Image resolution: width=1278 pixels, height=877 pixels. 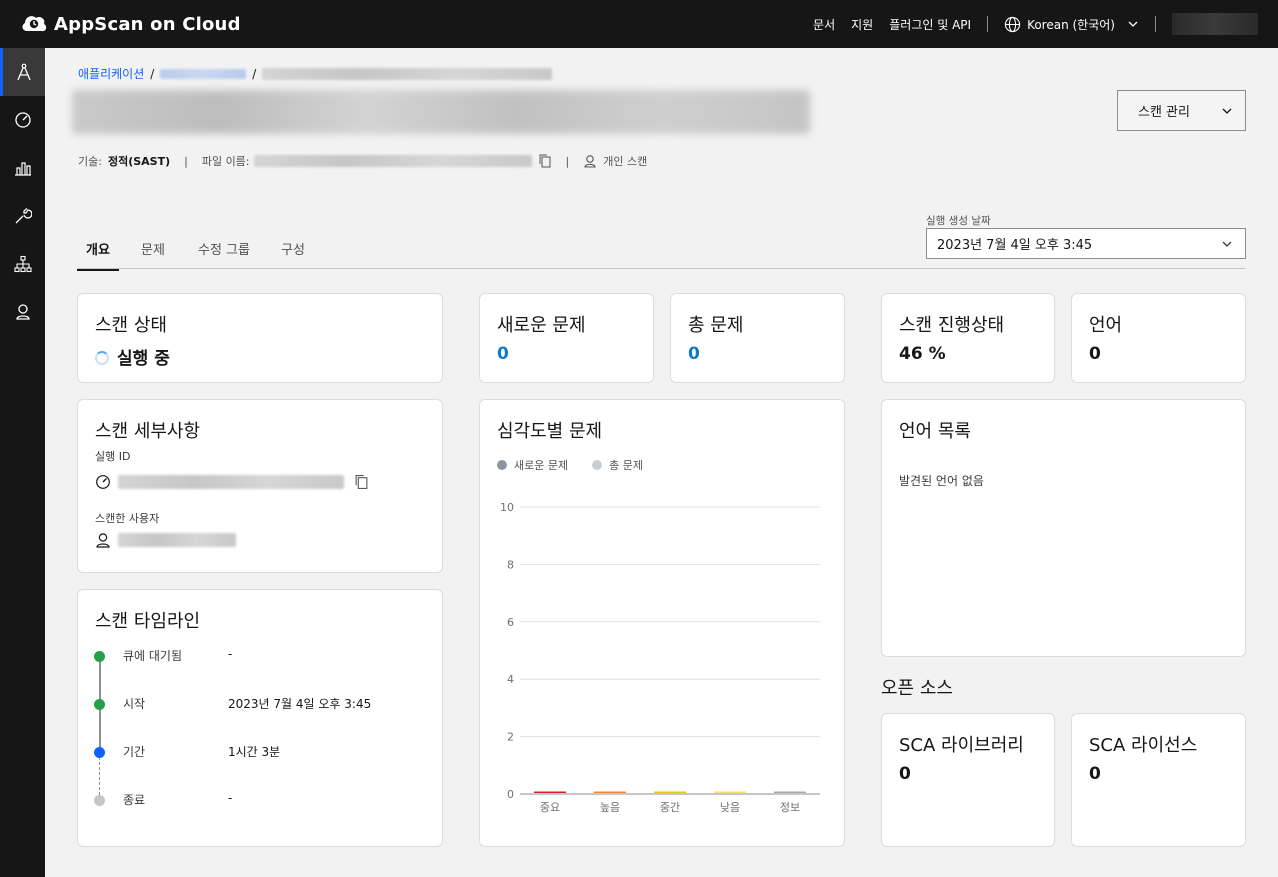 I want to click on nav-divider, so click(x=1155, y=24).